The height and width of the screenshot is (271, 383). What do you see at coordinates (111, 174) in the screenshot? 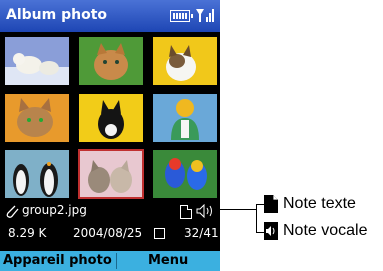
I see `photo-thumbnail-kittens-pink` at bounding box center [111, 174].